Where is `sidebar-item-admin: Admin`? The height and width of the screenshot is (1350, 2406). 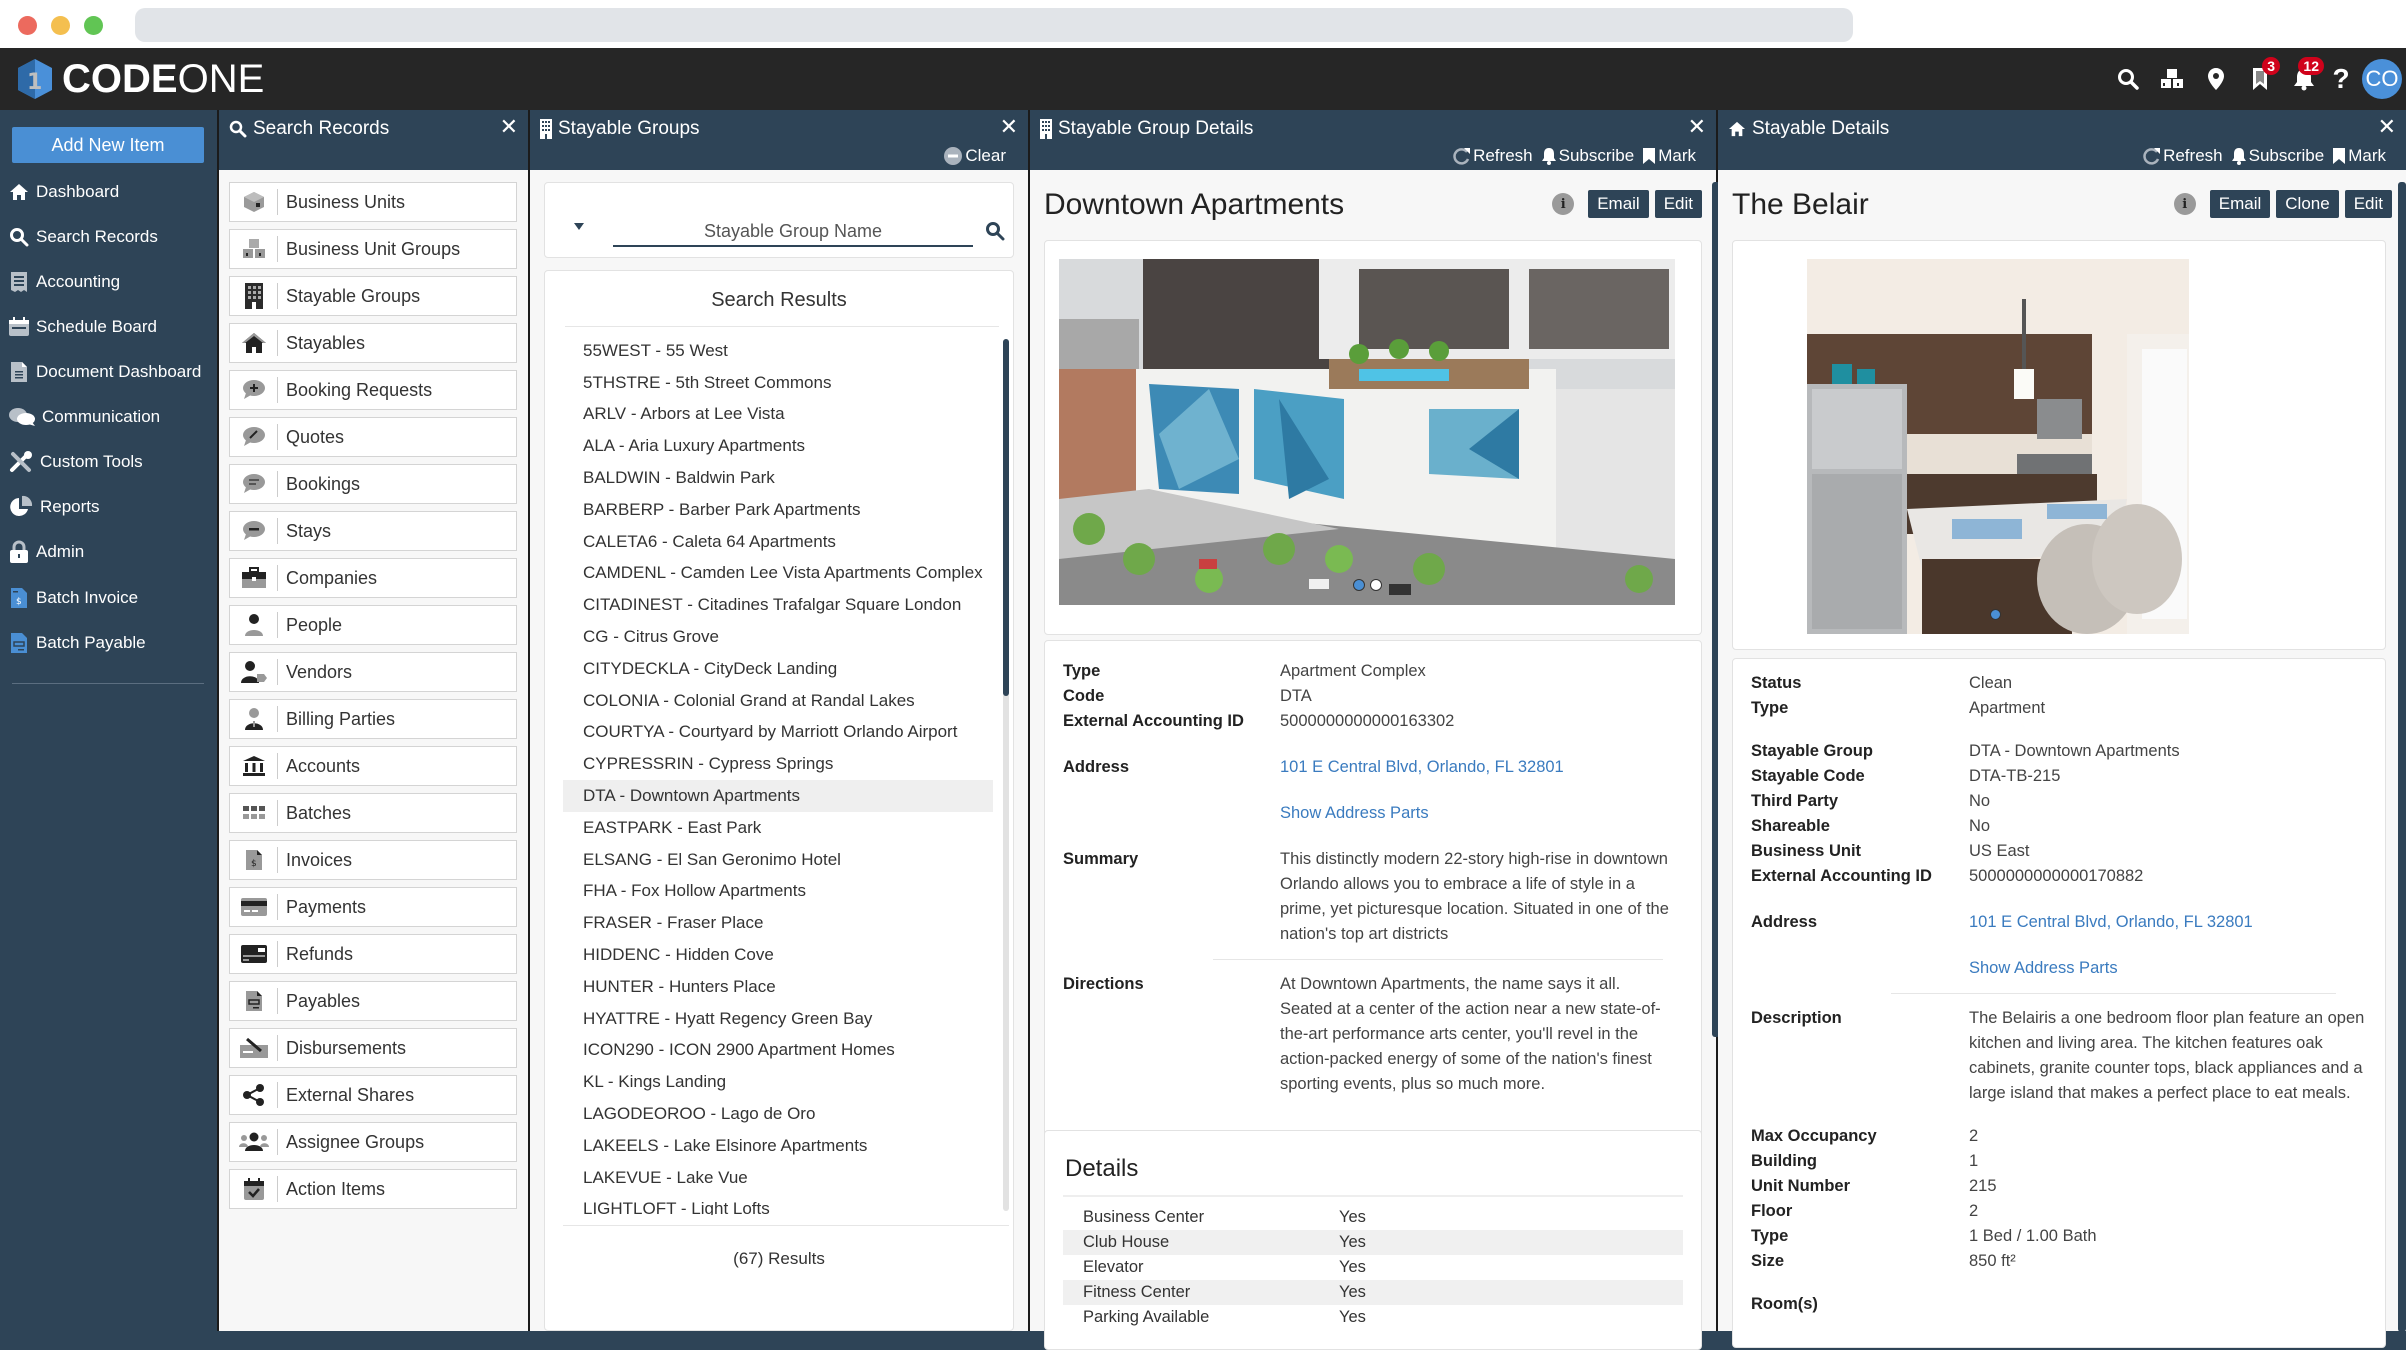 sidebar-item-admin: Admin is located at coordinates (46, 552).